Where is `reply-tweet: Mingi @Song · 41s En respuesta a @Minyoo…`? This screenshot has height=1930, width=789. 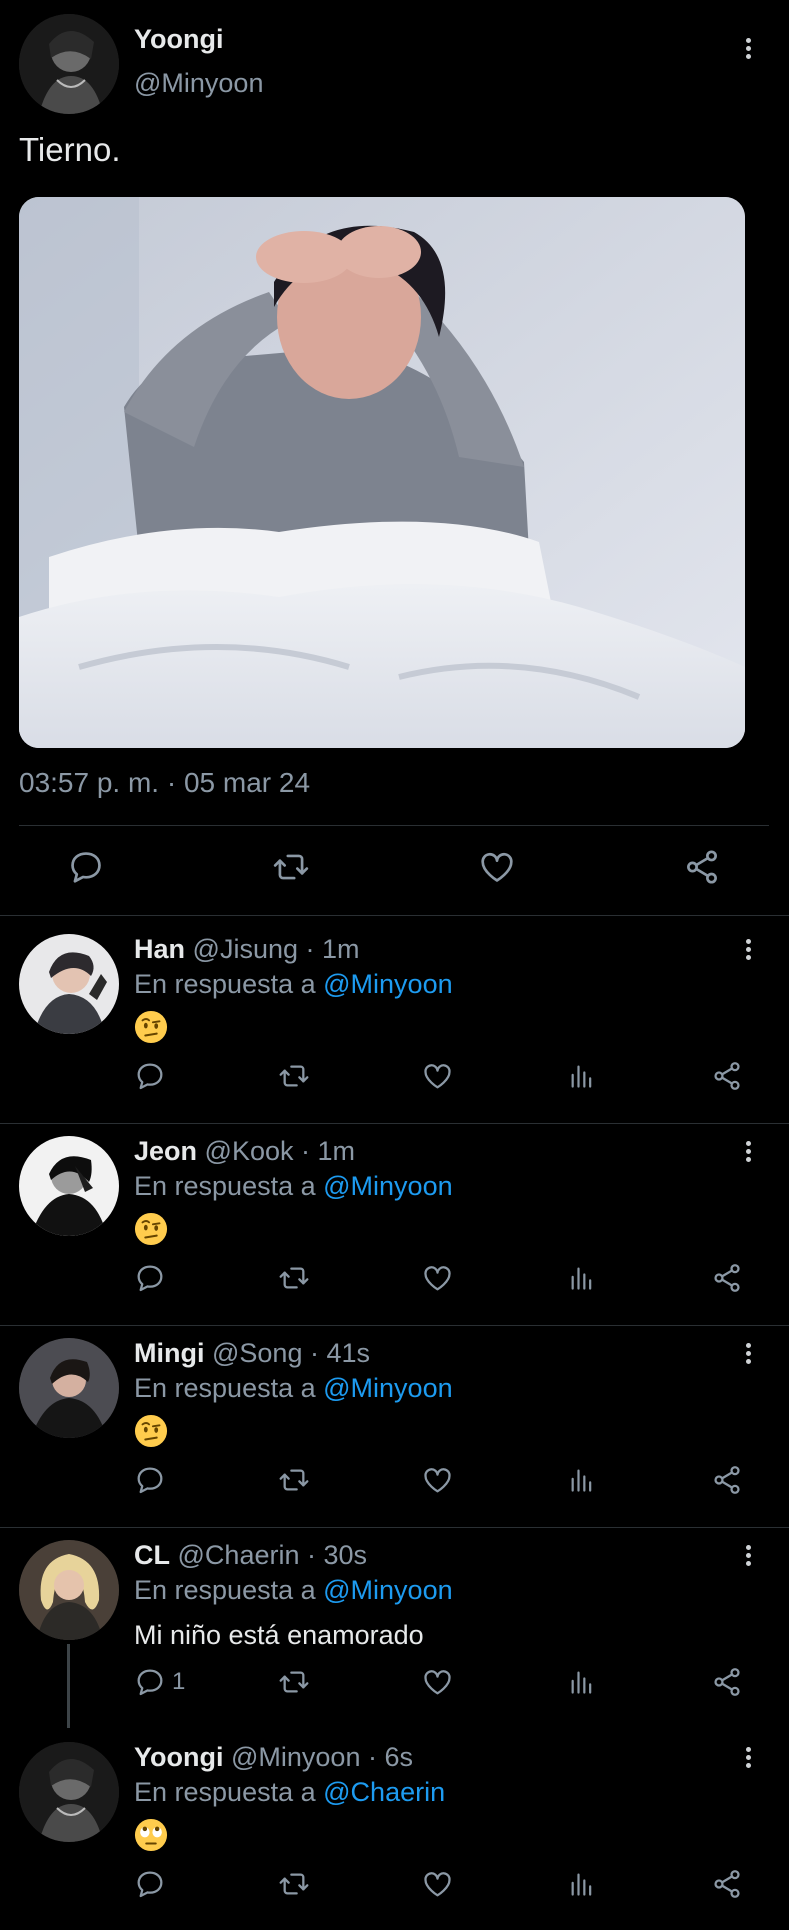
reply-tweet: Mingi @Song · 41s En respuesta a @Minyoo… is located at coordinates (394, 1426).